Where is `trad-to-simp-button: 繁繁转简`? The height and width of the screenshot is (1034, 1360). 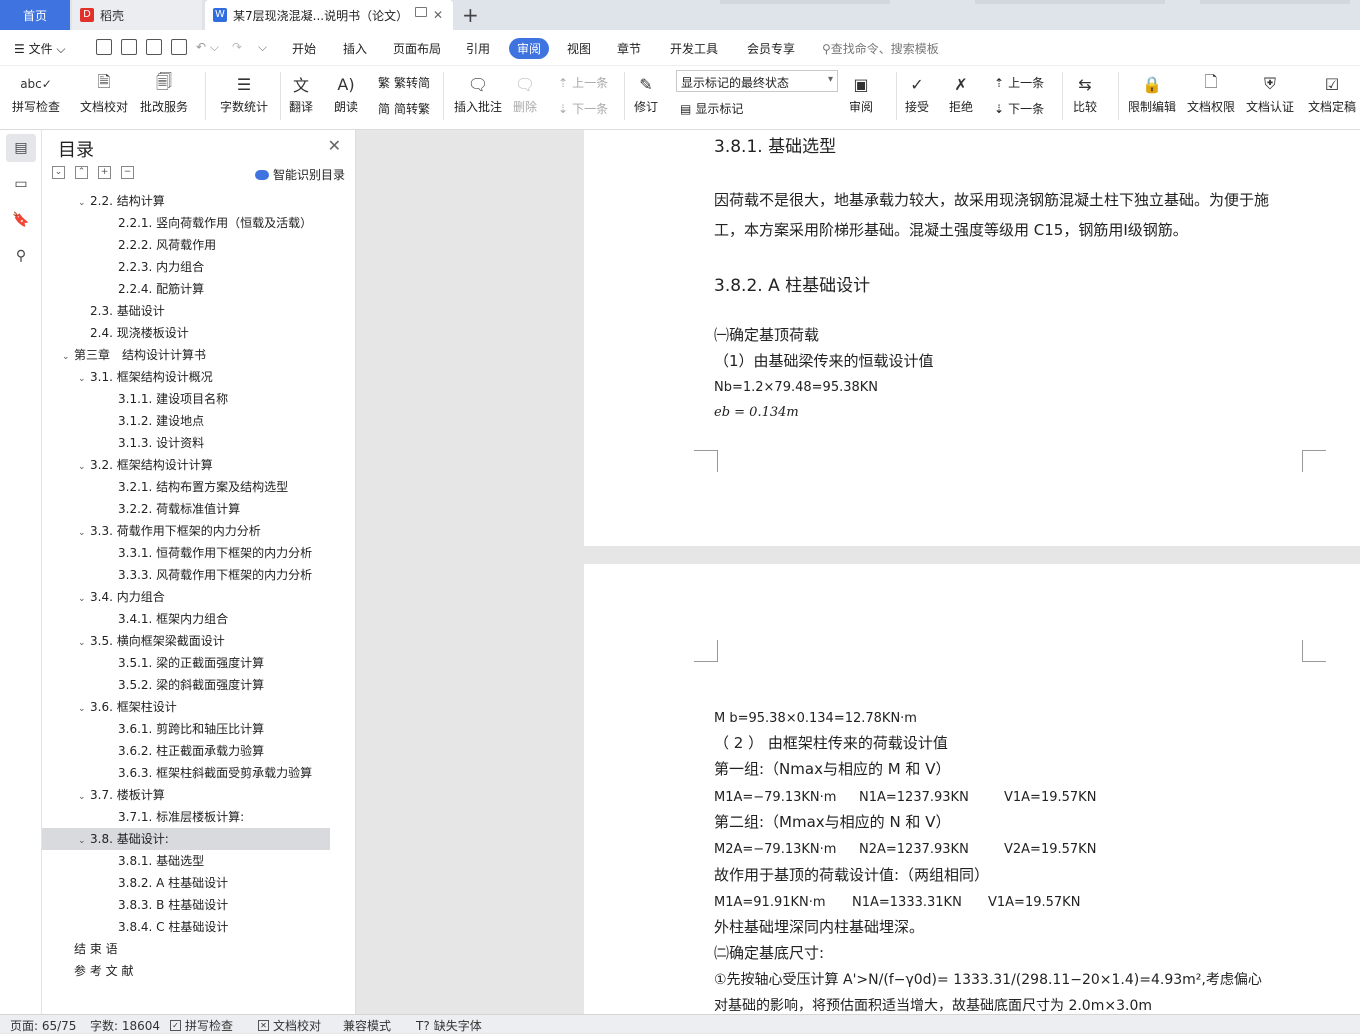
trad-to-simp-button: 繁繁转简 is located at coordinates (404, 82).